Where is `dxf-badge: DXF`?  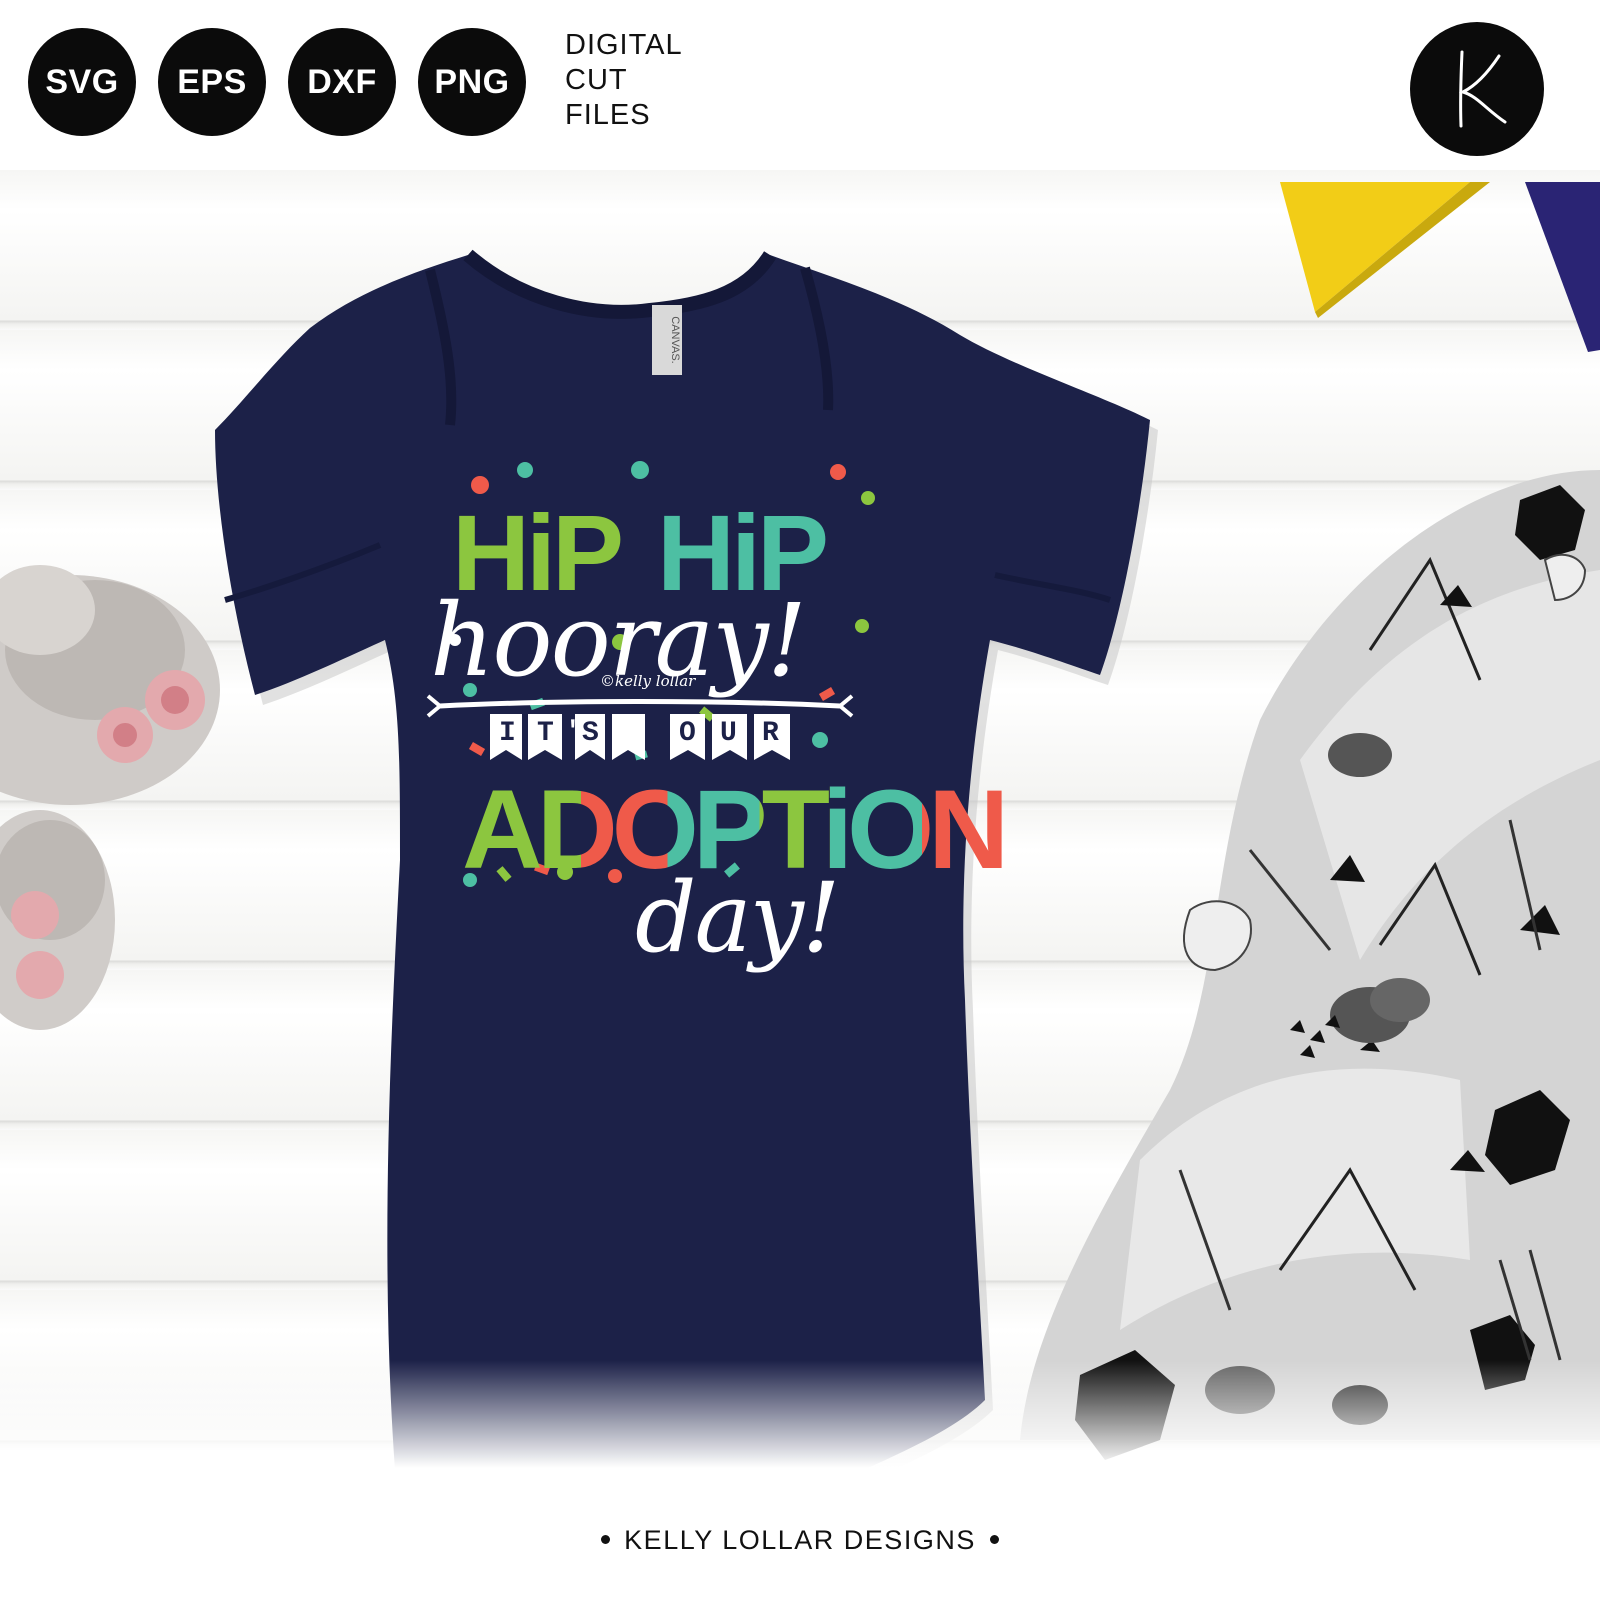 dxf-badge: DXF is located at coordinates (342, 82).